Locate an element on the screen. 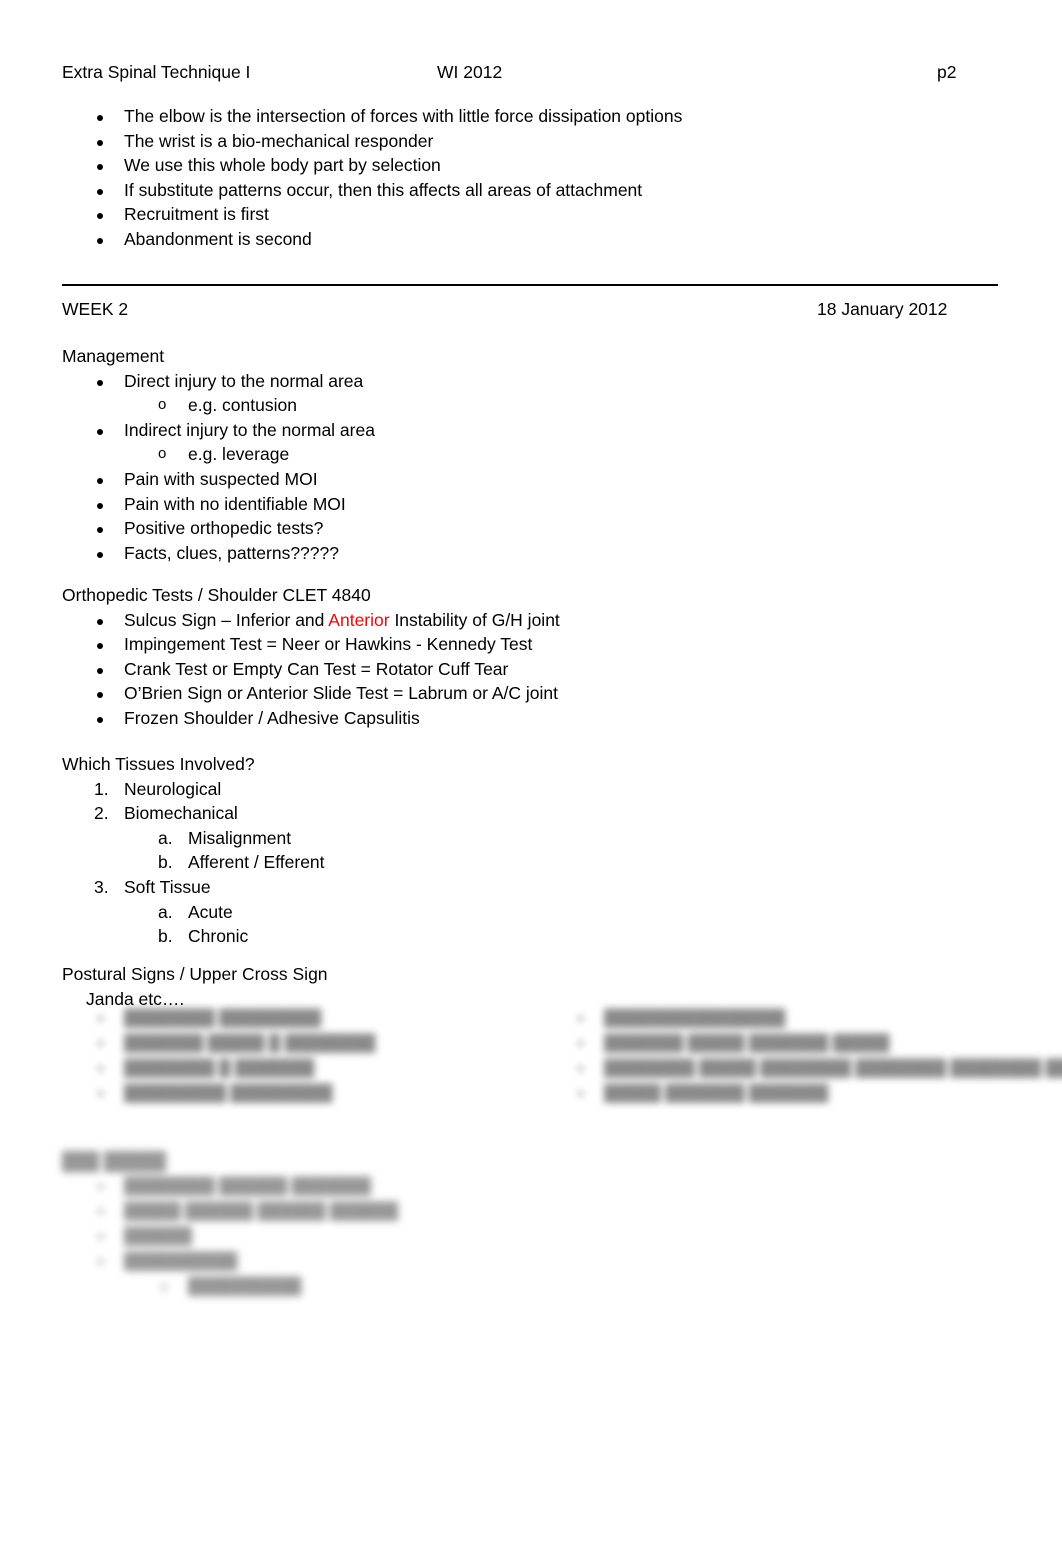 The image size is (1062, 1556). management-sublist-2: e.g. leverage is located at coordinates (512, 454).